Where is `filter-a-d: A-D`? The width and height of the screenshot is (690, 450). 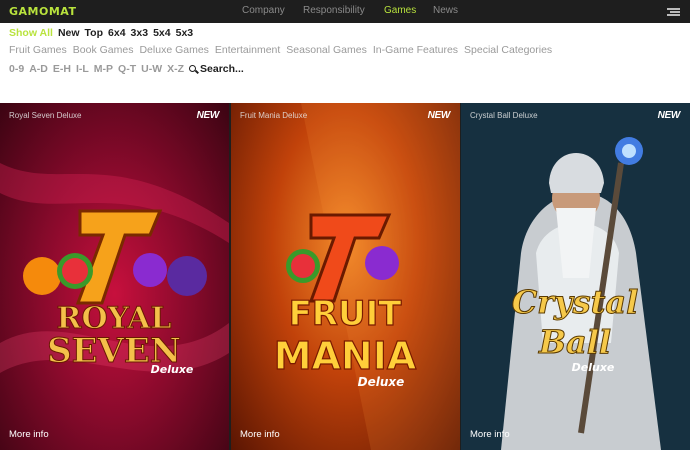 filter-a-d: A-D is located at coordinates (38, 69).